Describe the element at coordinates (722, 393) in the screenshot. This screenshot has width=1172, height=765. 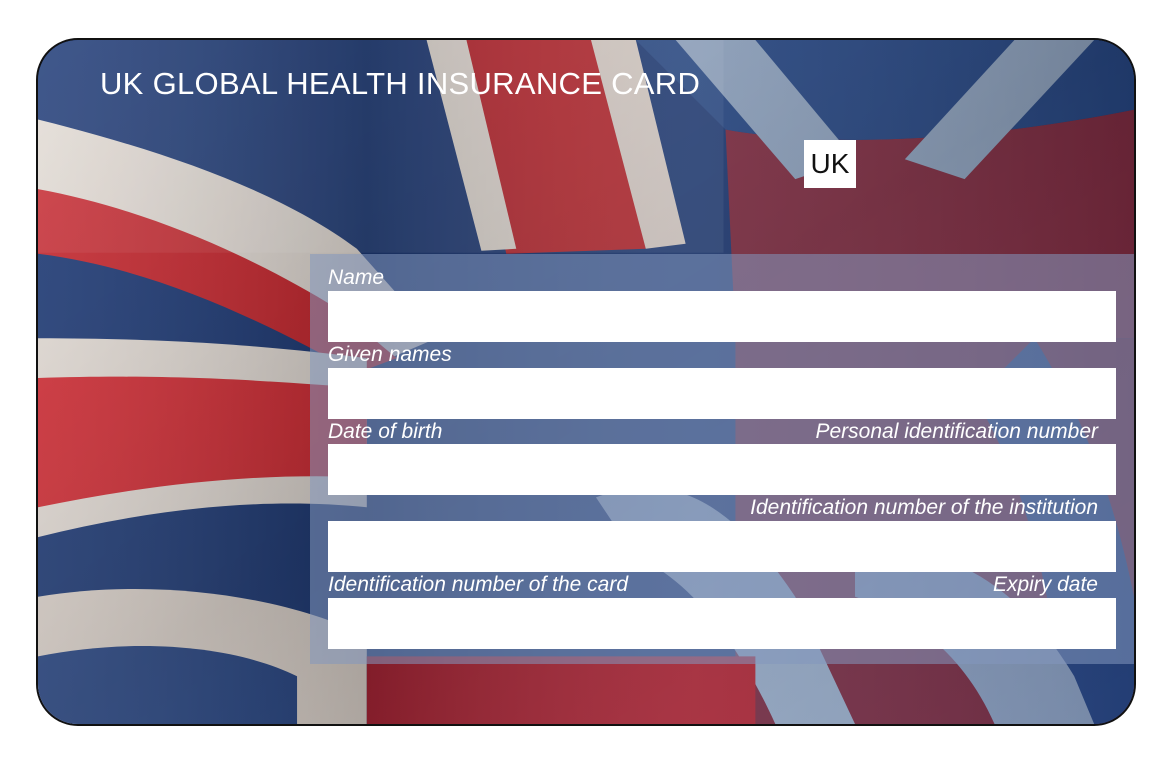
I see `given-names-field` at that location.